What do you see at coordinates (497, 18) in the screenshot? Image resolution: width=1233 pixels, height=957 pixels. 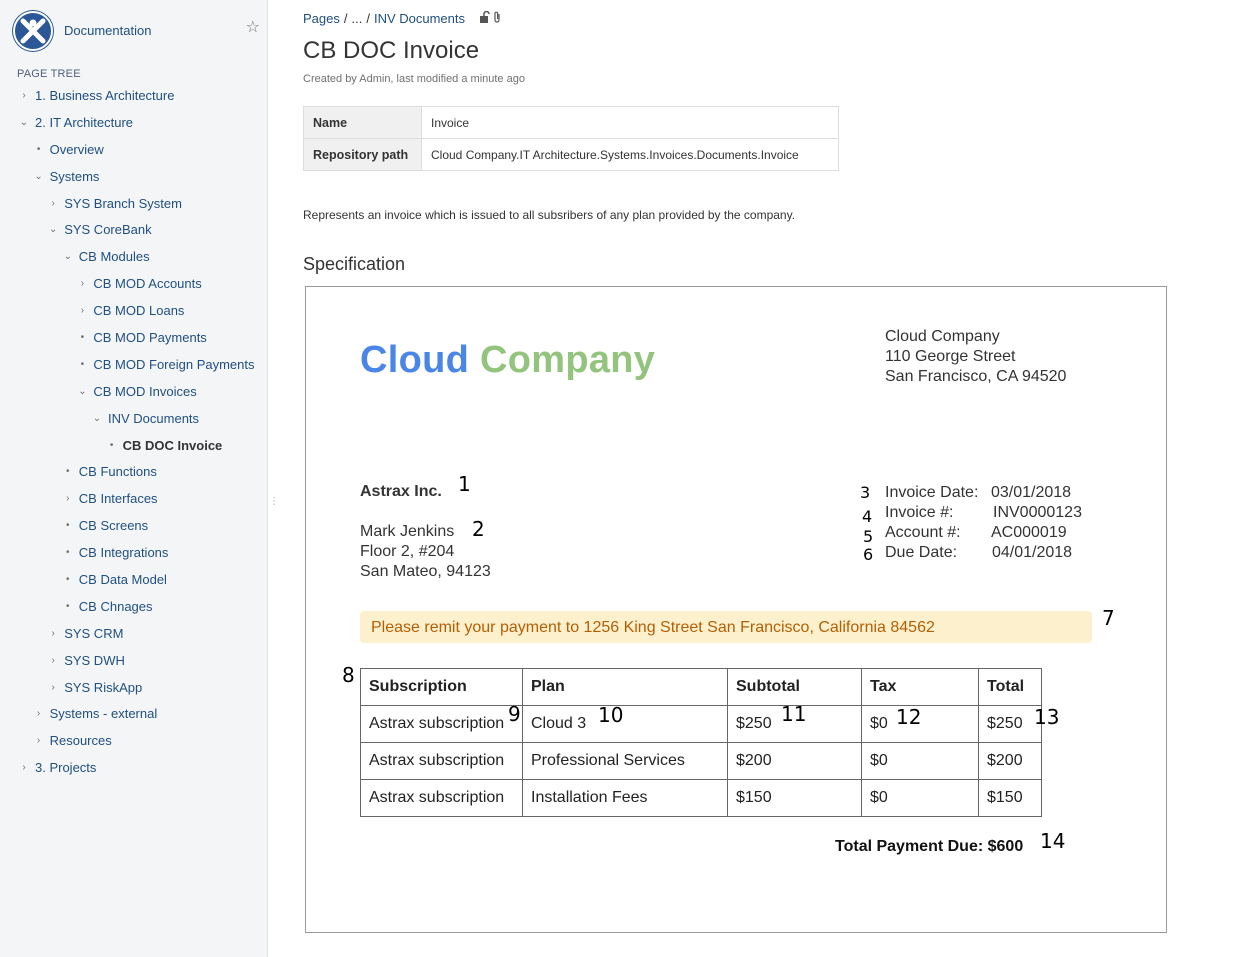 I see `attachment-icon` at bounding box center [497, 18].